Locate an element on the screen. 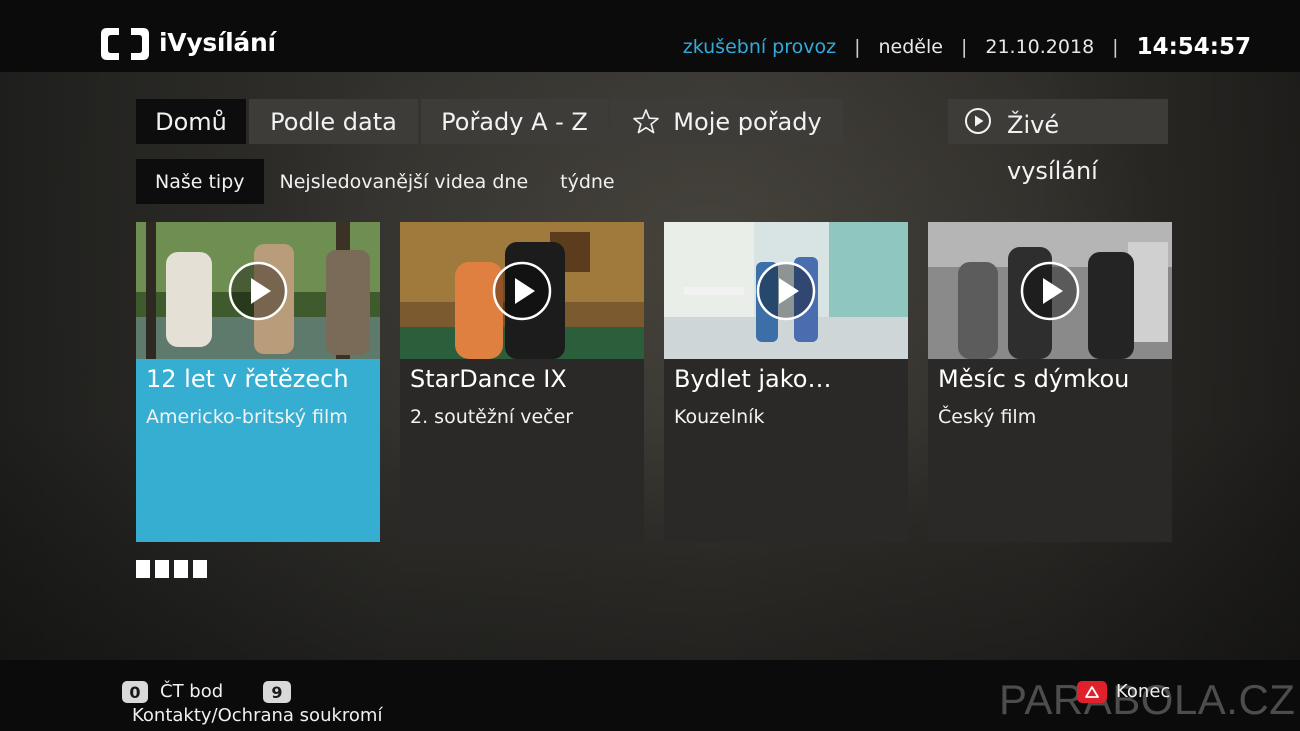 This screenshot has height=731, width=1300. subtab-most-watched-week: týdne is located at coordinates (587, 181).